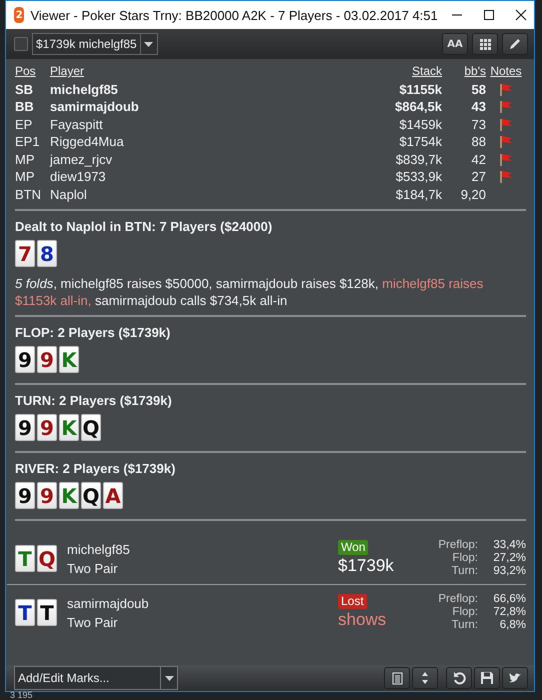  Describe the element at coordinates (509, 558) in the screenshot. I see `equity-value: 27,2%` at that location.